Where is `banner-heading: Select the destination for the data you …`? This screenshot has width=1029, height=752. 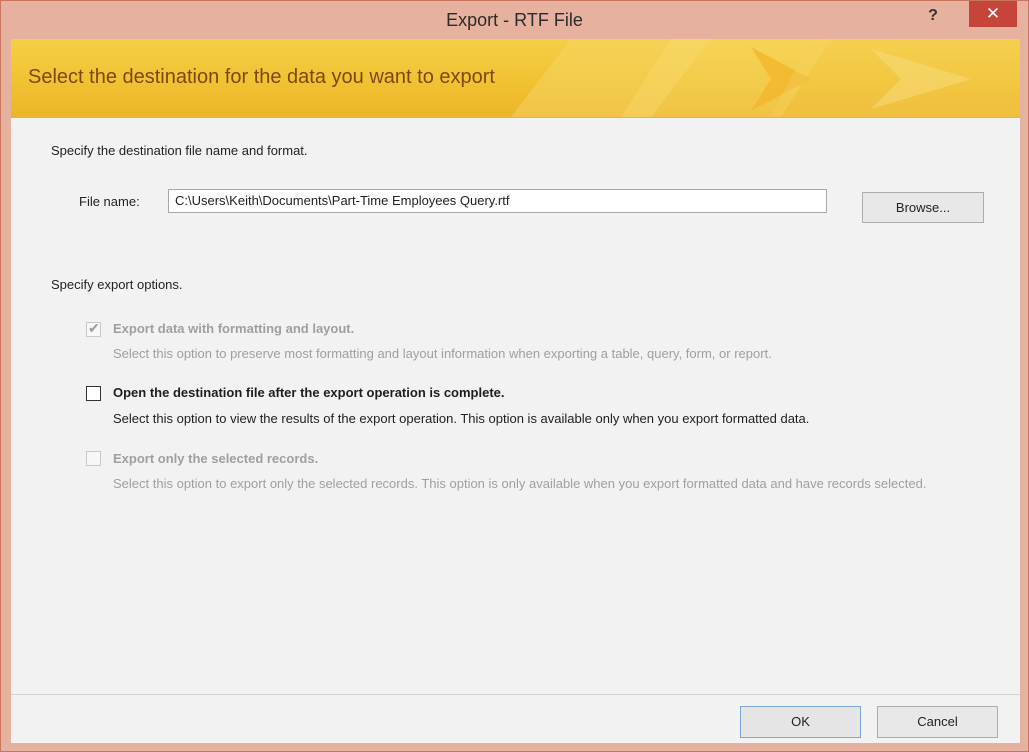
banner-heading: Select the destination for the data you … is located at coordinates (261, 77).